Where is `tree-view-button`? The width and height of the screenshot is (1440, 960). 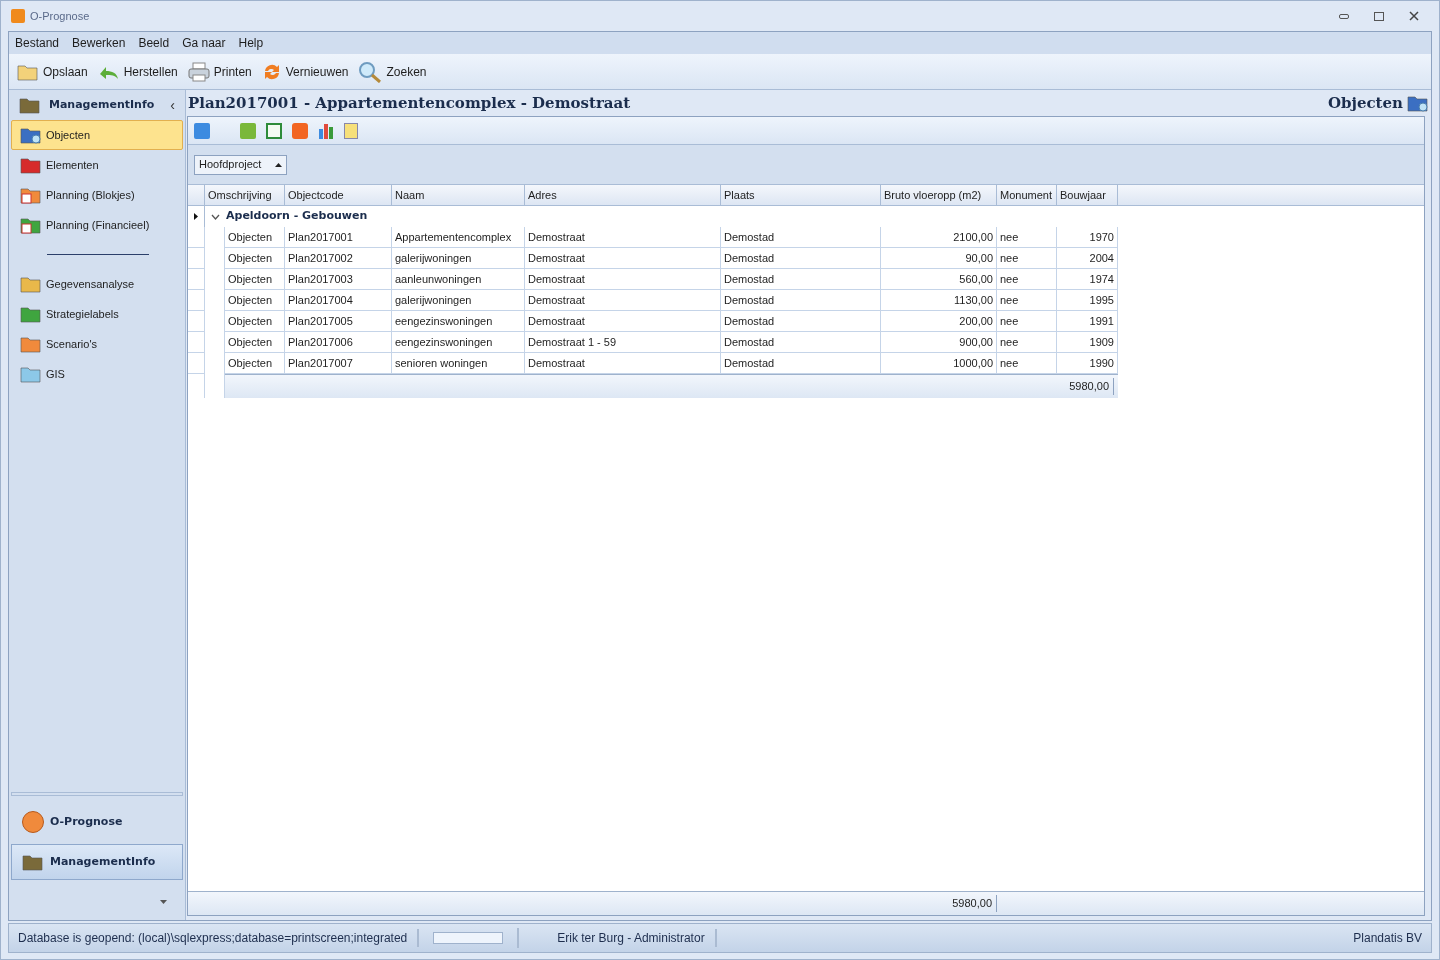 tree-view-button is located at coordinates (202, 130).